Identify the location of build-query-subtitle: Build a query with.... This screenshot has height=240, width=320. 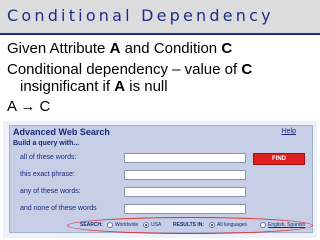
(46, 143).